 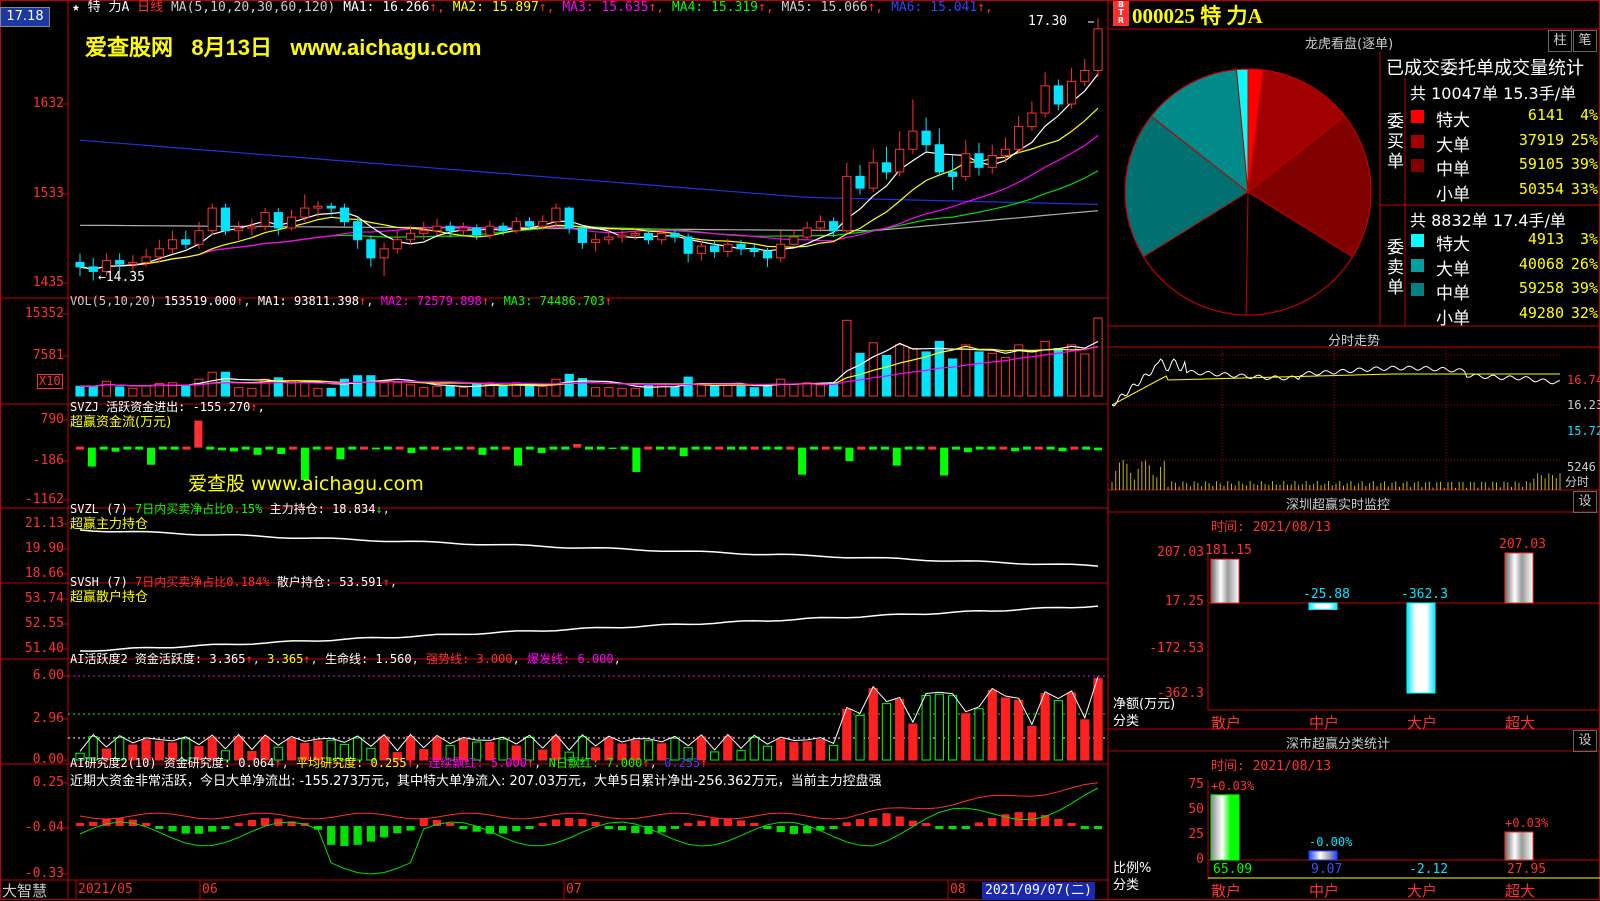 What do you see at coordinates (1560, 41) in the screenshot?
I see `bar-mode-button: 柱` at bounding box center [1560, 41].